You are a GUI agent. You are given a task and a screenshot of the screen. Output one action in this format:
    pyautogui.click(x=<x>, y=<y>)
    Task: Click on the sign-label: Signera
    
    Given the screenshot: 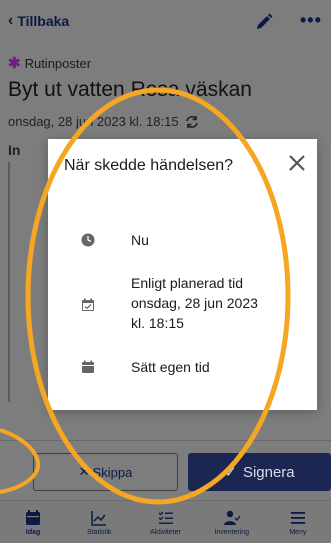 What is the action you would take?
    pyautogui.click(x=268, y=472)
    